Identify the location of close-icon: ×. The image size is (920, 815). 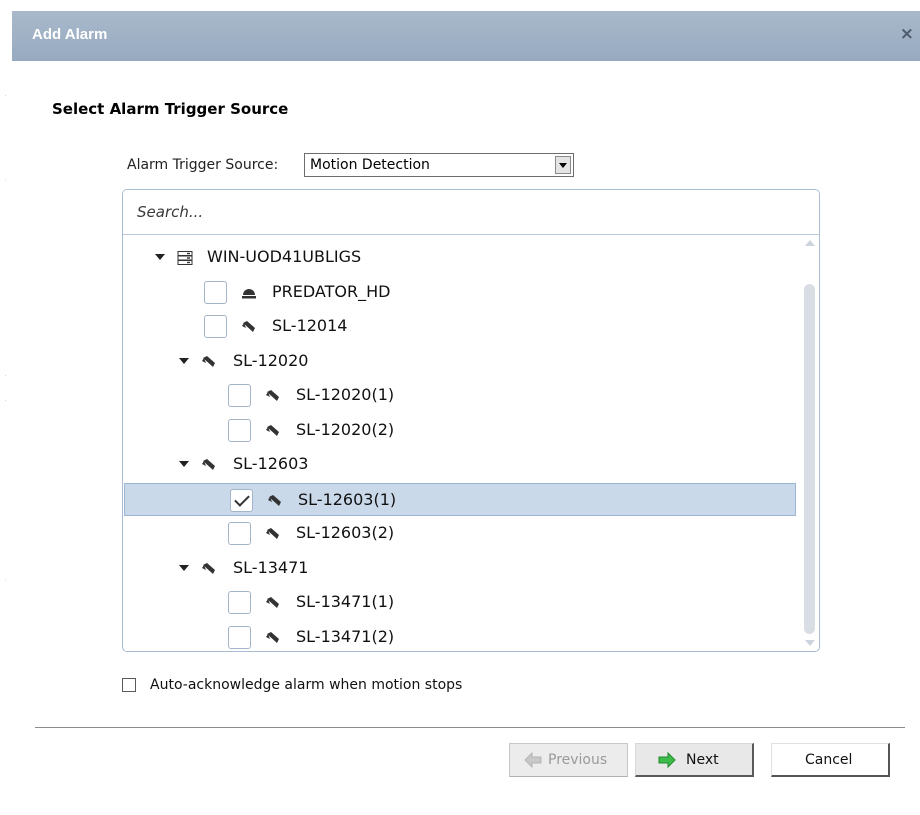
(907, 34).